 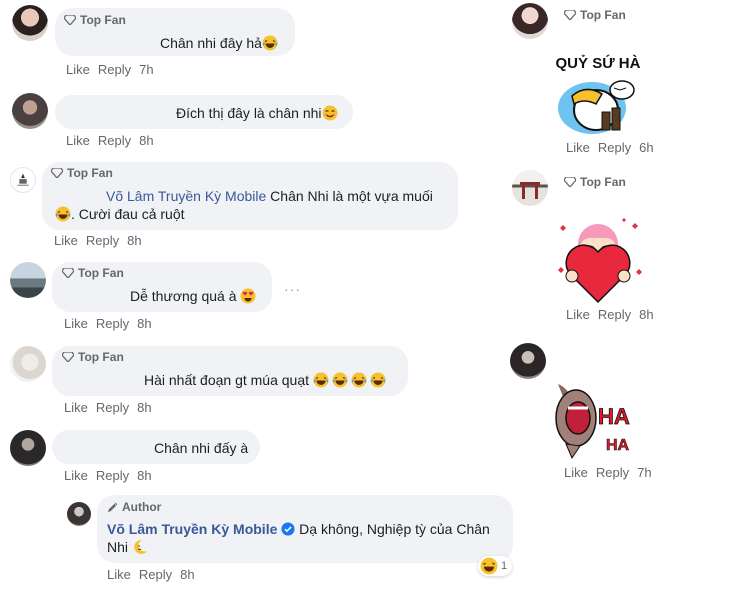 What do you see at coordinates (119, 547) in the screenshot?
I see `comment-text-content: Nhi` at bounding box center [119, 547].